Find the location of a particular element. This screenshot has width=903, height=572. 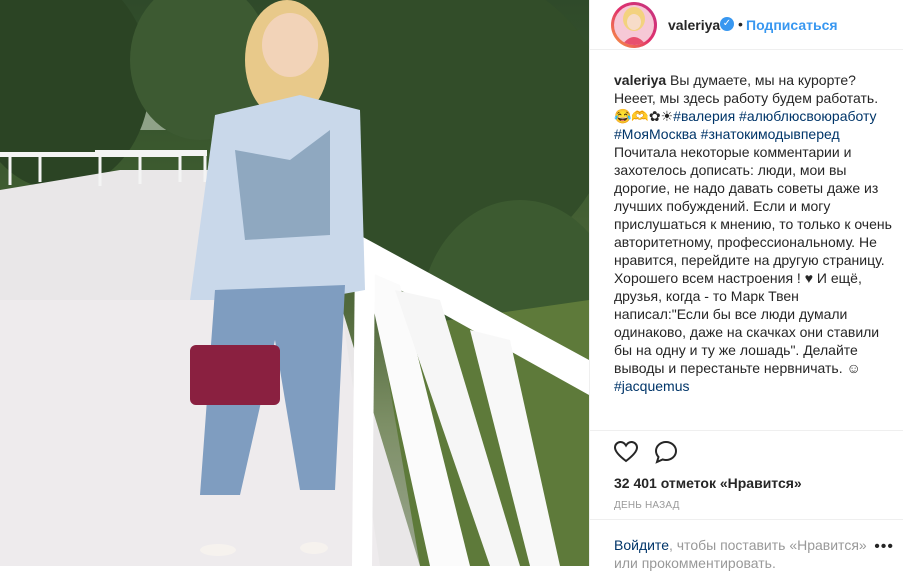

login-link: Войдите is located at coordinates (641, 545).